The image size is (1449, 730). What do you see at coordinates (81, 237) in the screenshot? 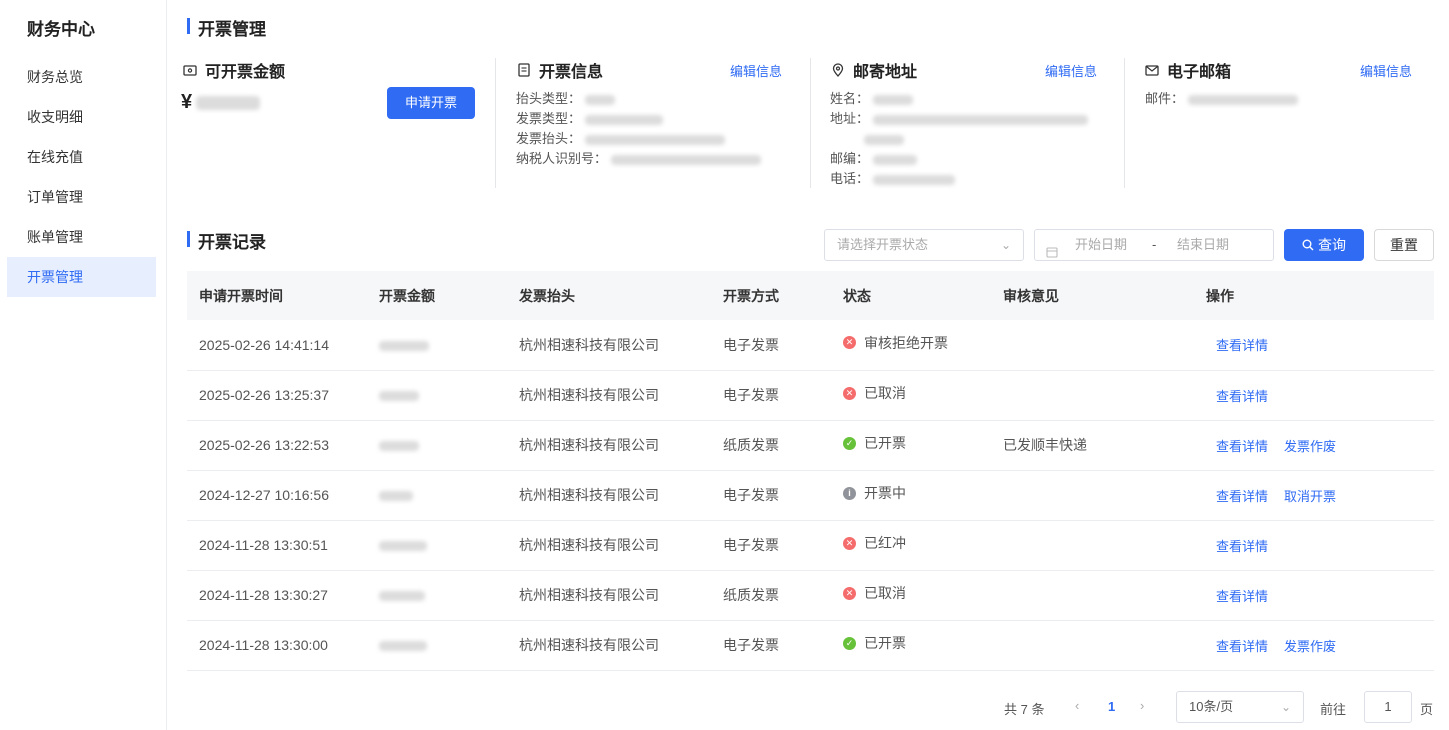
I see `sidebar-item-bills: 账单管理` at bounding box center [81, 237].